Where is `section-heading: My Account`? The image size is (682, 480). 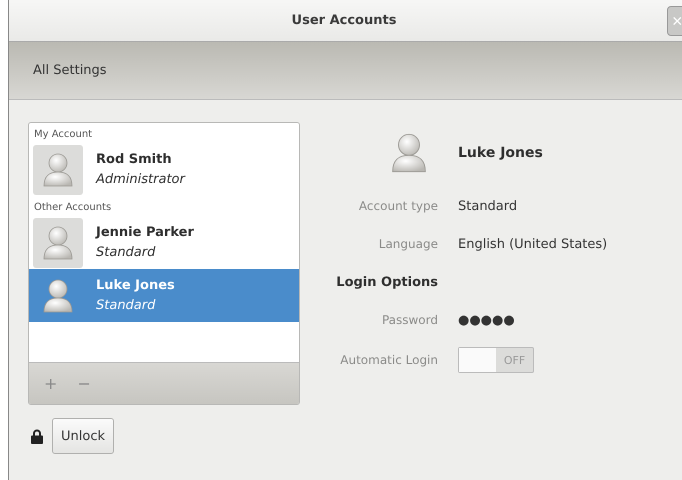
section-heading: My Account is located at coordinates (63, 135).